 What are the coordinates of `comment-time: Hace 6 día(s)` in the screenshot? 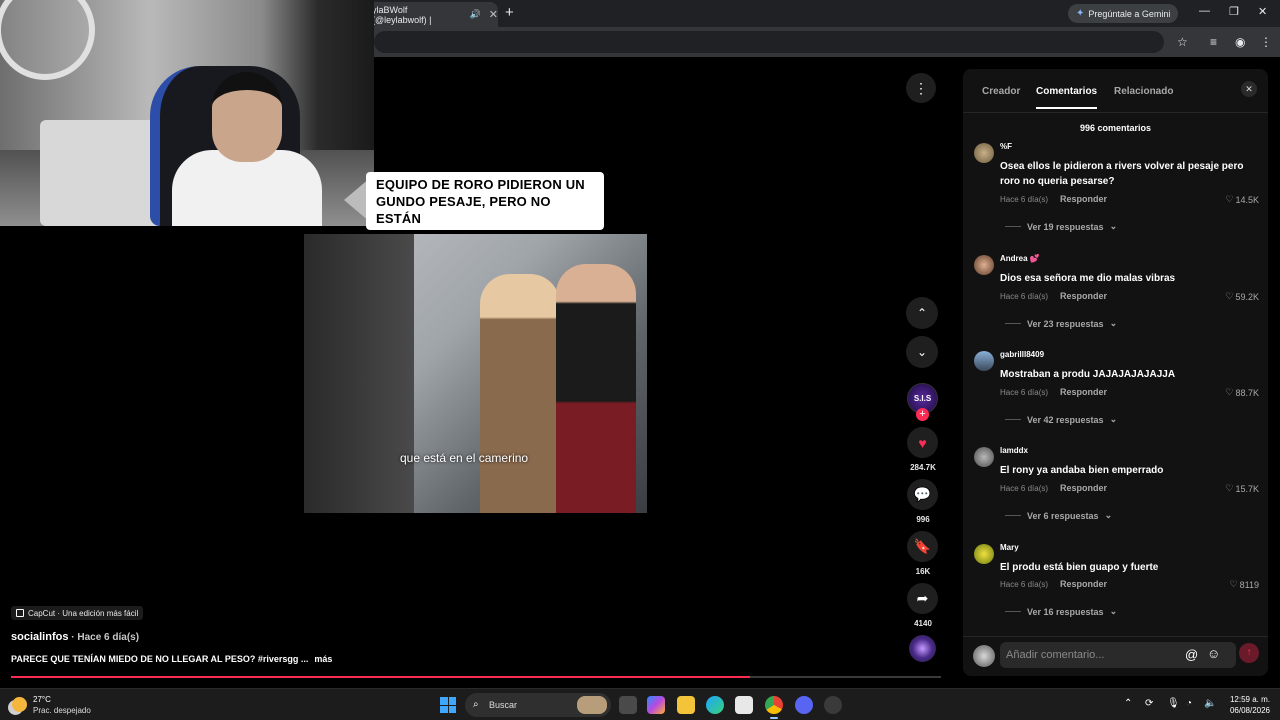 It's located at (1024, 584).